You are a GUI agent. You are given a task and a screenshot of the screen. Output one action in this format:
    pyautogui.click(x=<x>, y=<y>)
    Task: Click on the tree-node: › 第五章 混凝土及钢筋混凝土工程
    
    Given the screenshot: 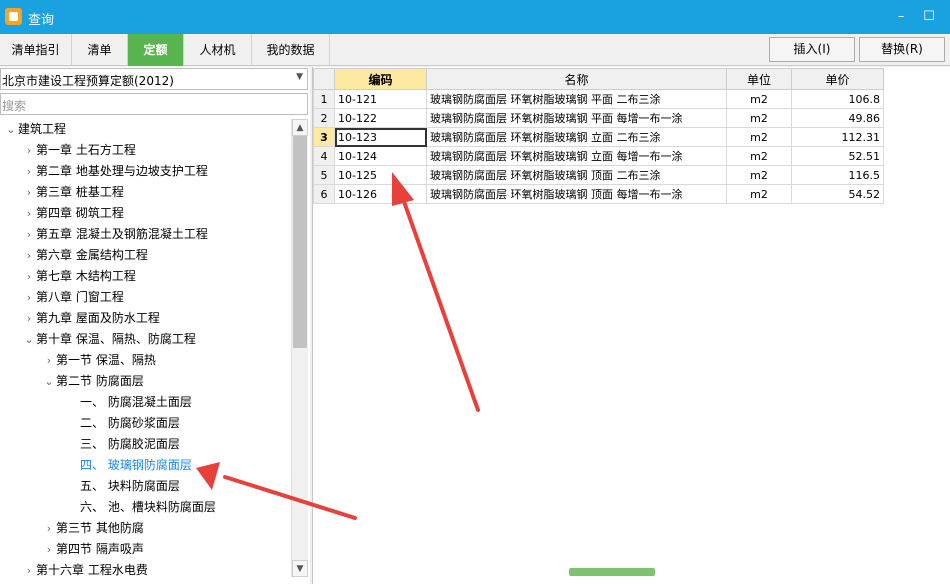 What is the action you would take?
    pyautogui.click(x=115, y=234)
    